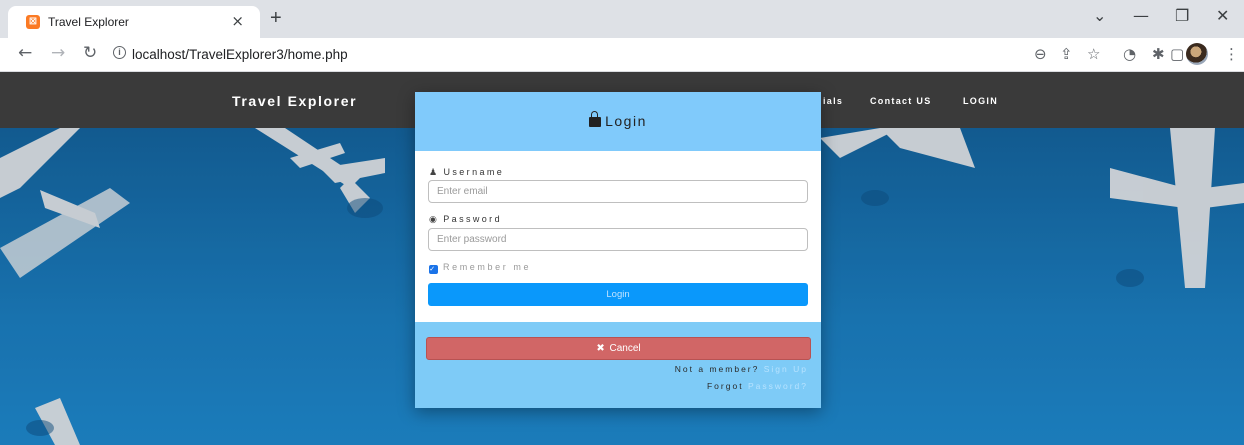 Image resolution: width=1244 pixels, height=445 pixels. I want to click on remember-me-row: ✓ Remember me, so click(480, 268).